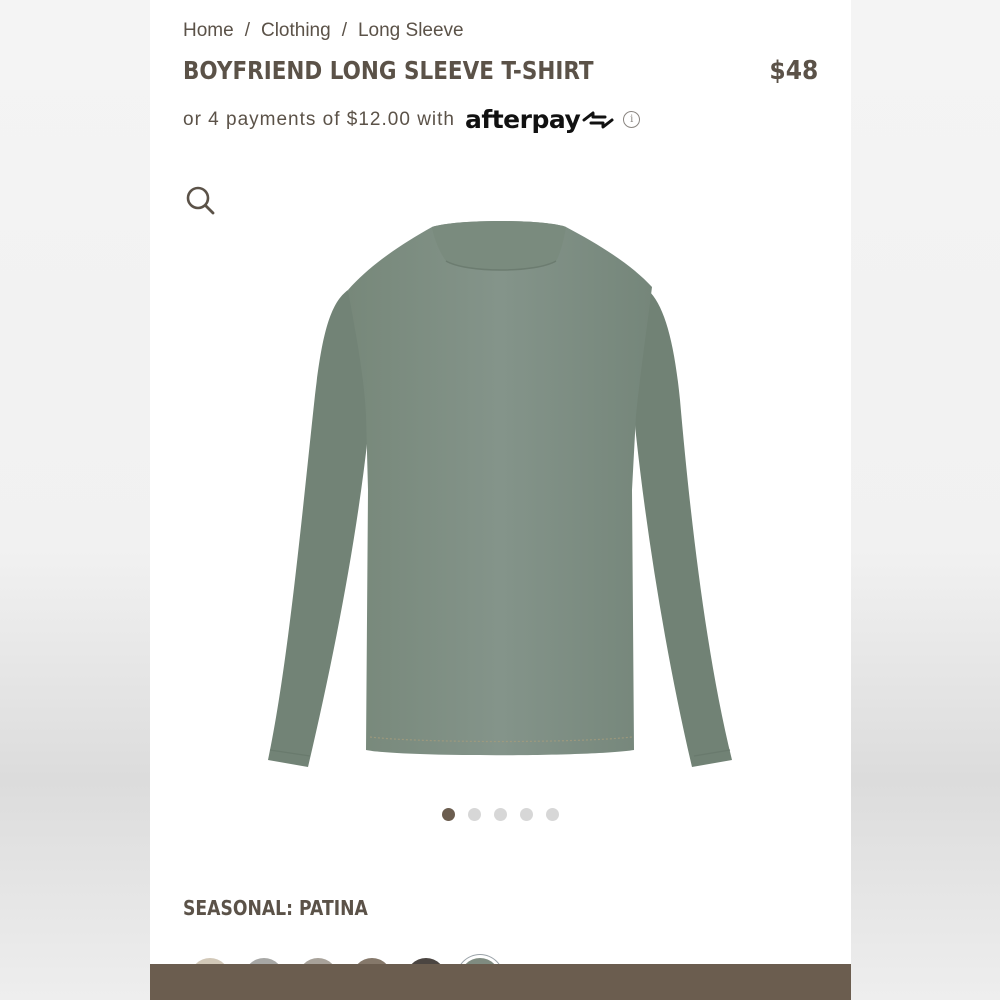 The image size is (1000, 1000). I want to click on background-right, so click(925, 500).